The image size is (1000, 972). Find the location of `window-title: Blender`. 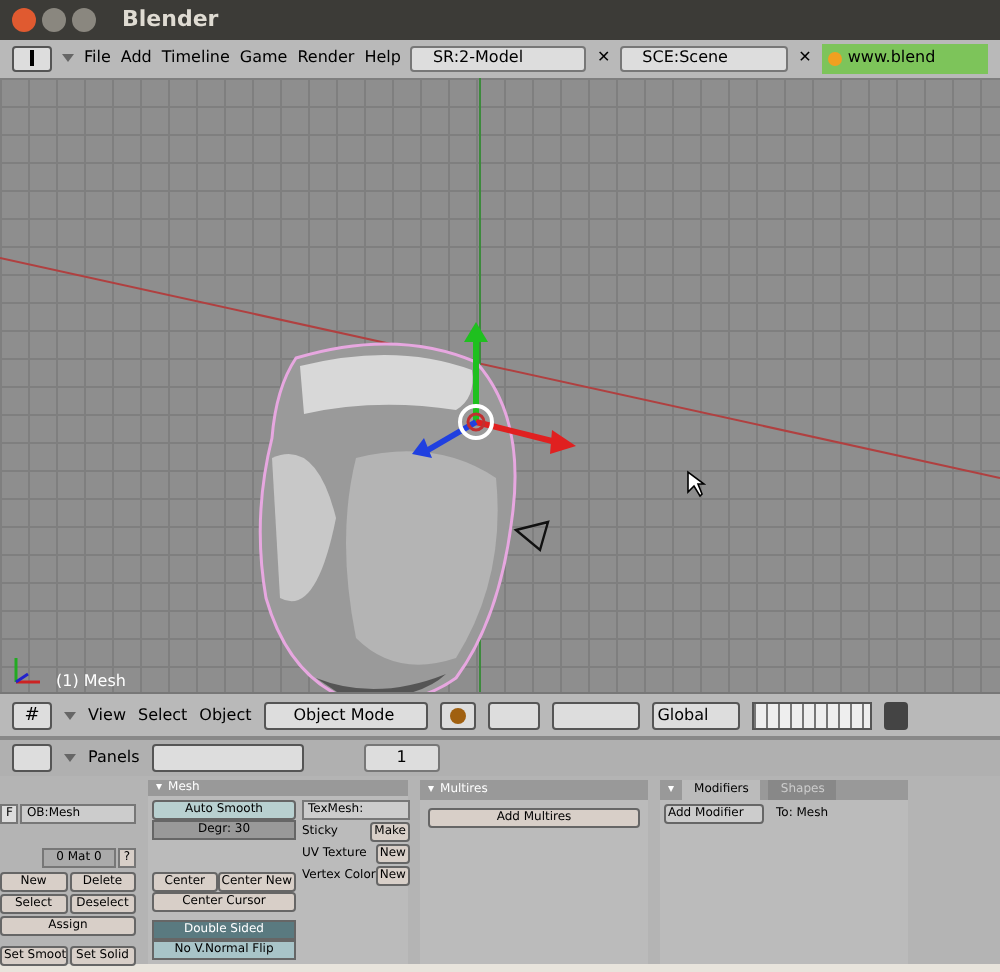

window-title: Blender is located at coordinates (170, 19).